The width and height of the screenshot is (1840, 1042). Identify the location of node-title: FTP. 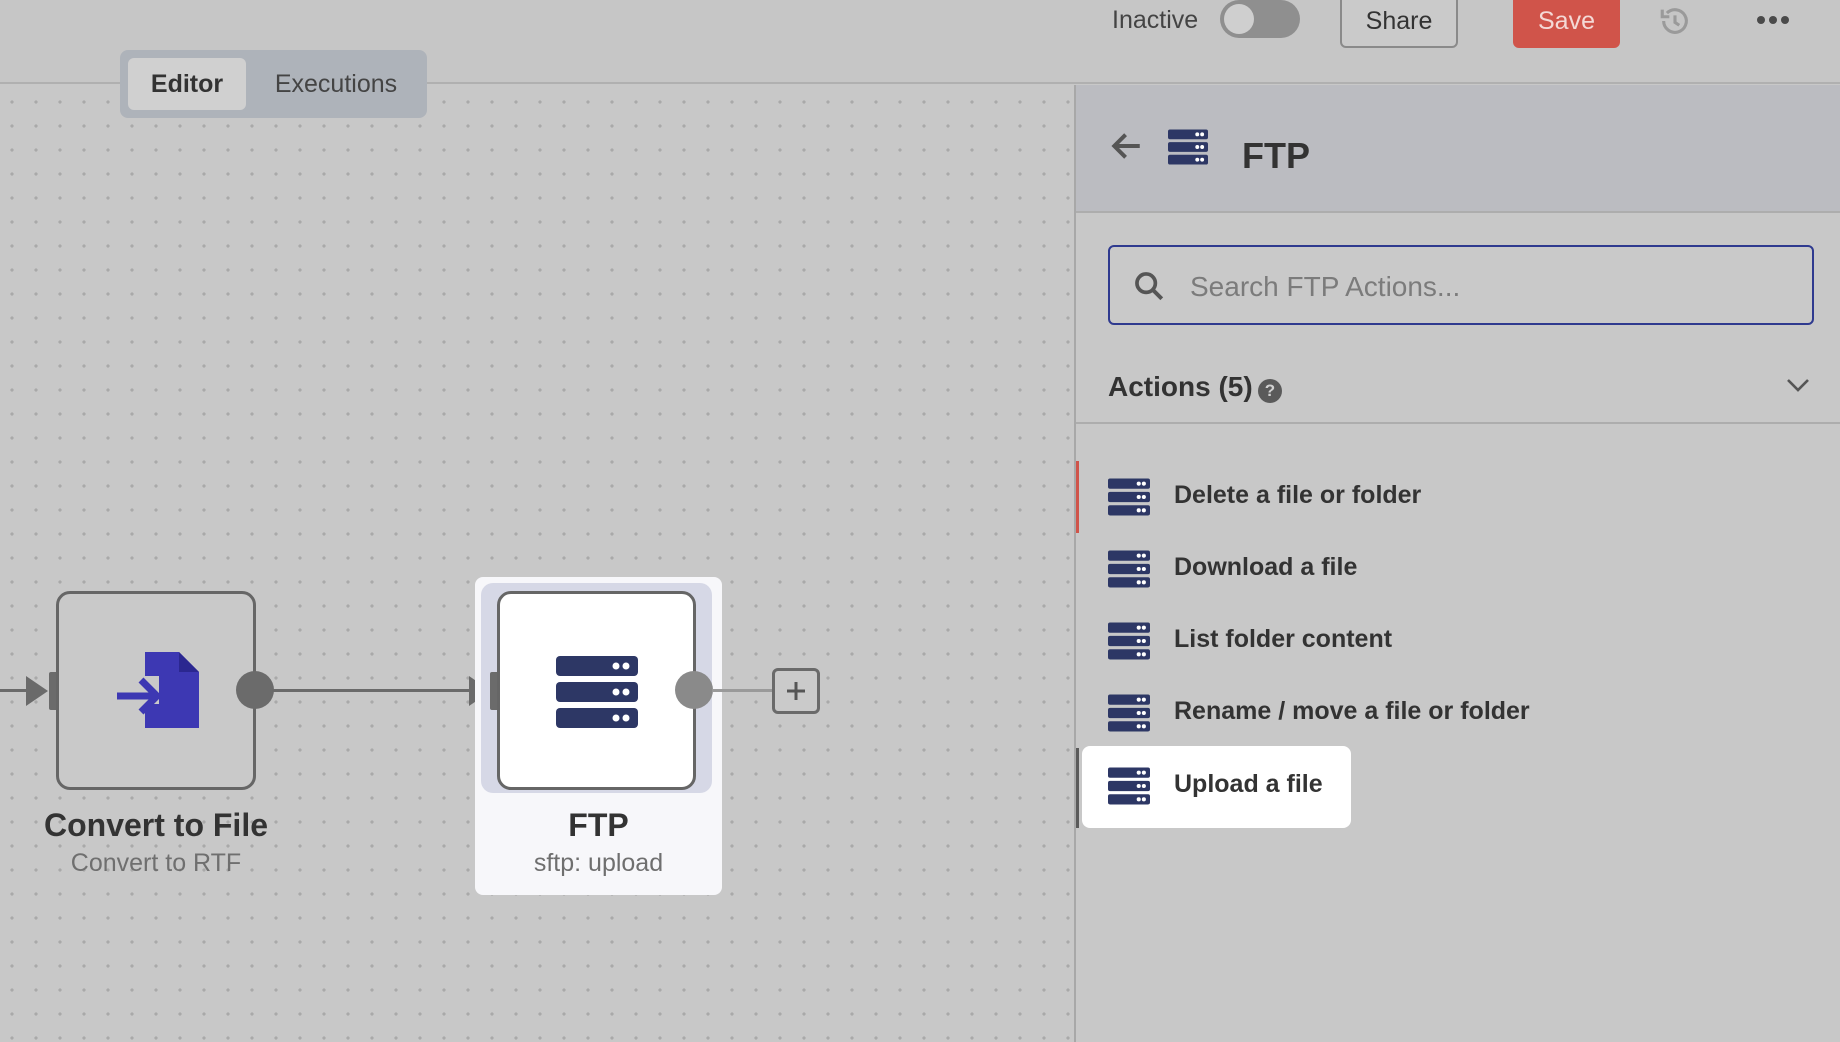
(598, 825).